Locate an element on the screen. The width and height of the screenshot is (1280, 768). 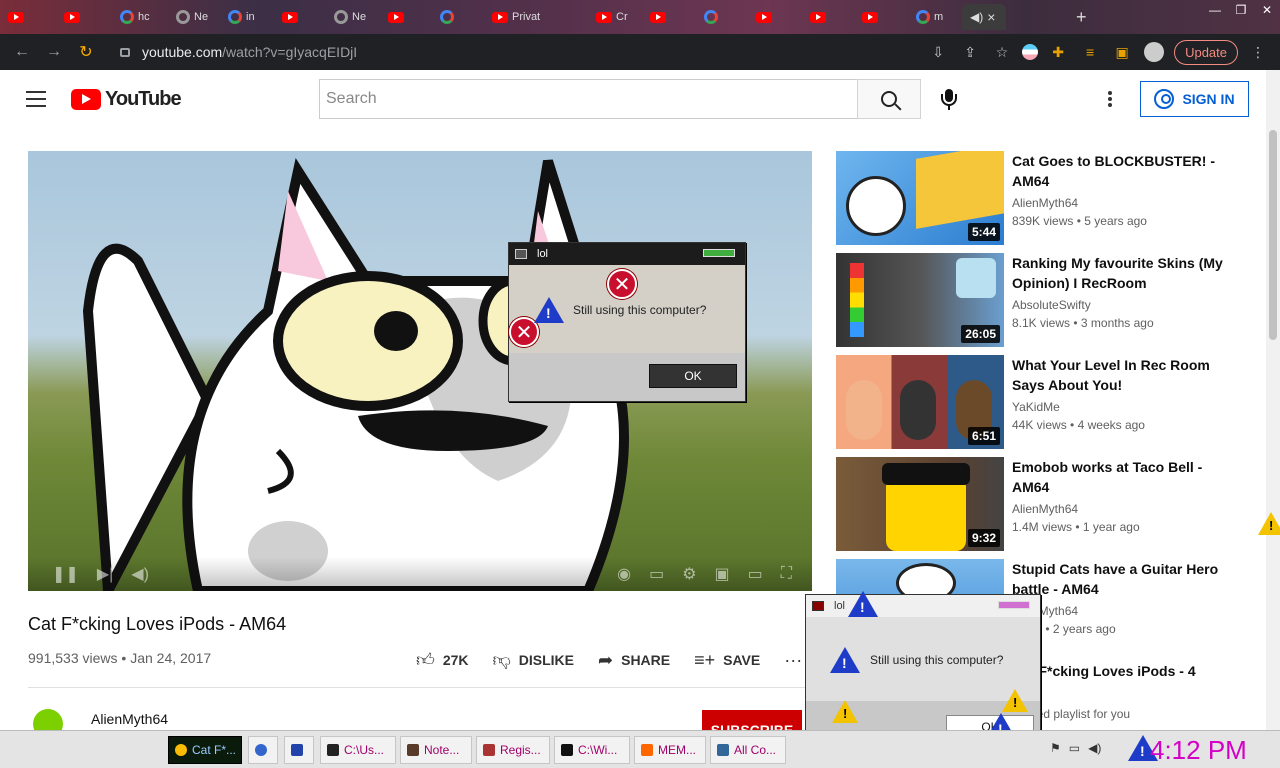
youtube-header: YouTube Search SIGN IN is located at coordinates (633, 99).